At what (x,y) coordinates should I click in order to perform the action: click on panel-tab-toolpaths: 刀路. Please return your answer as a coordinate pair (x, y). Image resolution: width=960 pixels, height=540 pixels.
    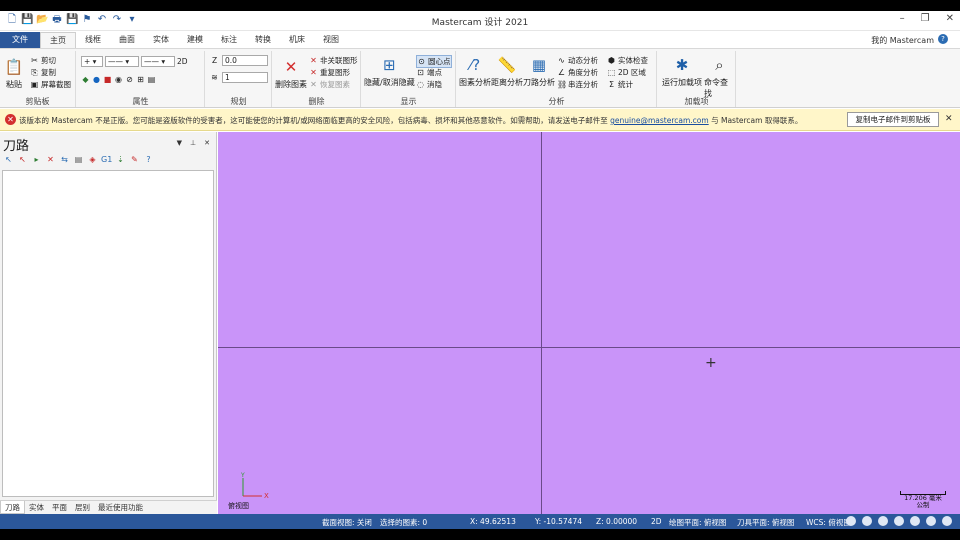
    Looking at the image, I should click on (12, 507).